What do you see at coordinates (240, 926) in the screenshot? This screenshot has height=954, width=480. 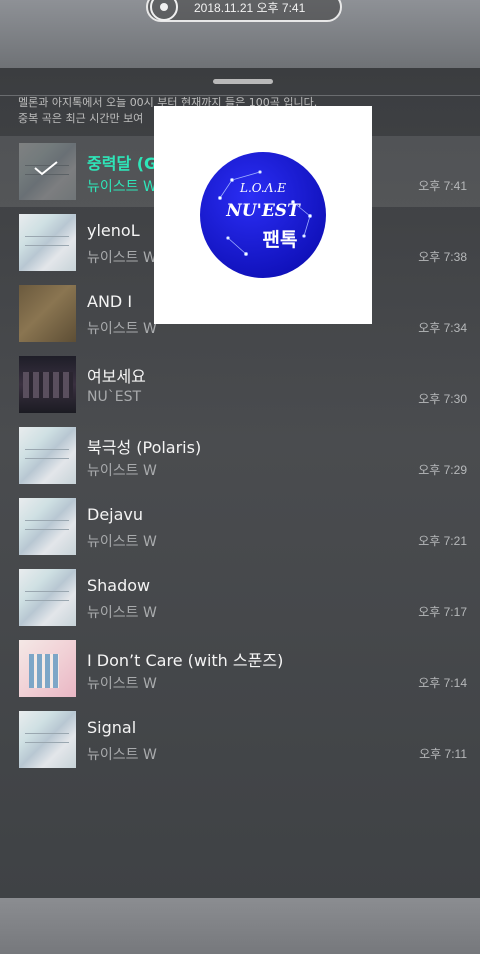 I see `bottom-bar` at bounding box center [240, 926].